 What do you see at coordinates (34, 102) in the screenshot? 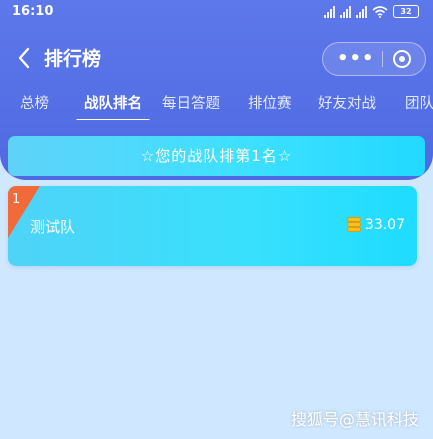
I see `tab-overall: 总榜` at bounding box center [34, 102].